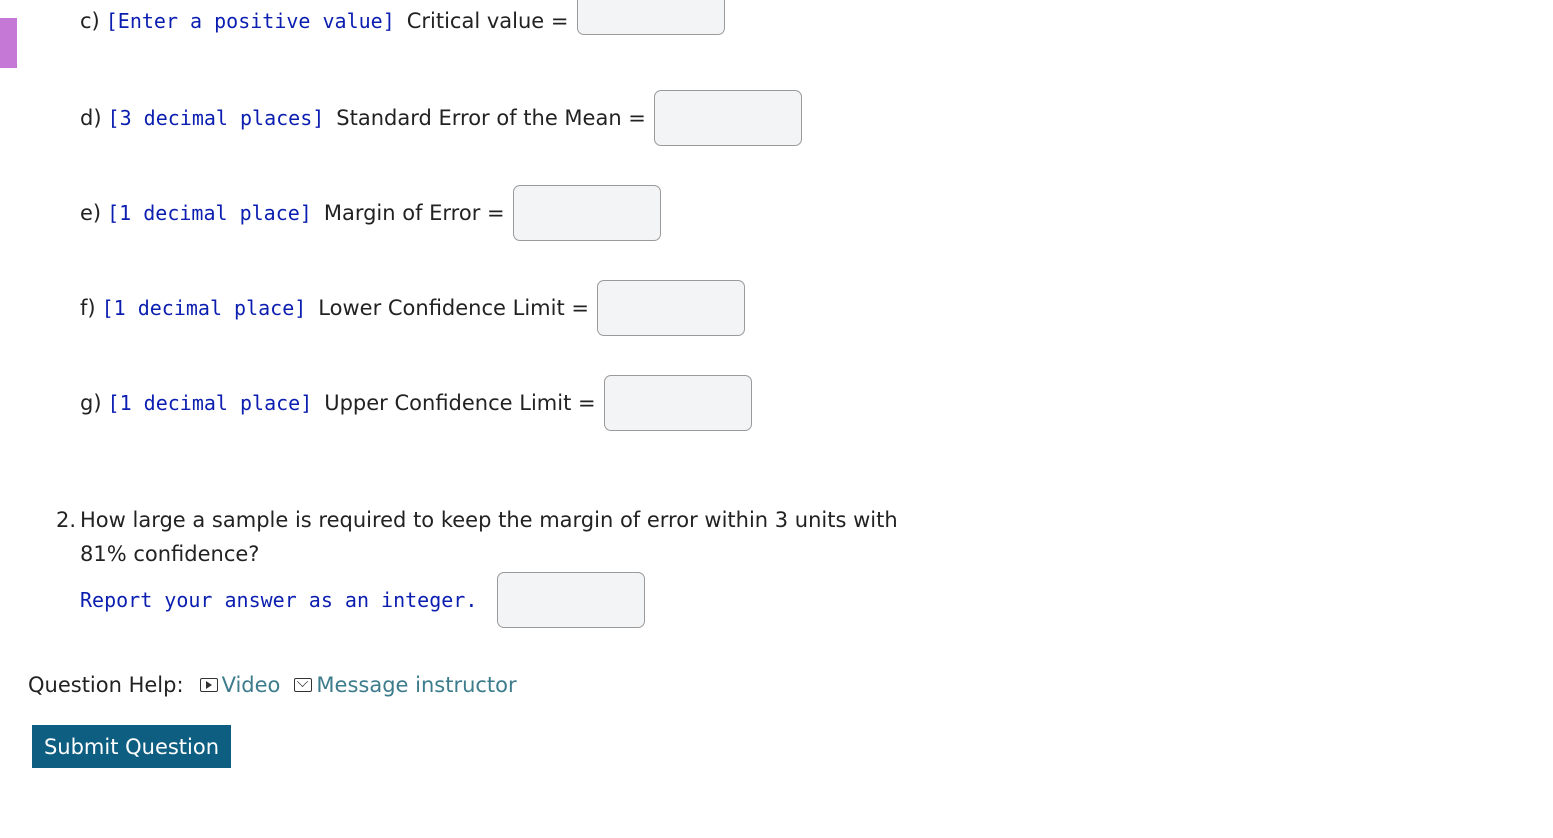  I want to click on question-help-label: Question Help:, so click(106, 685).